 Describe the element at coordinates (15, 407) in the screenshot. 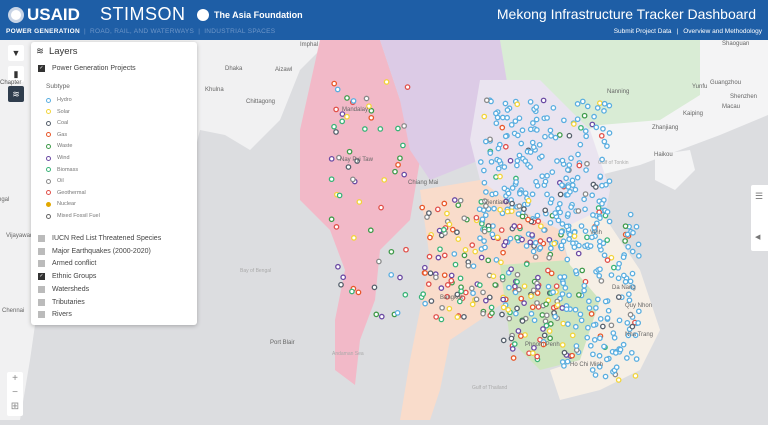

I see `full-extent-button: ⊞` at that location.